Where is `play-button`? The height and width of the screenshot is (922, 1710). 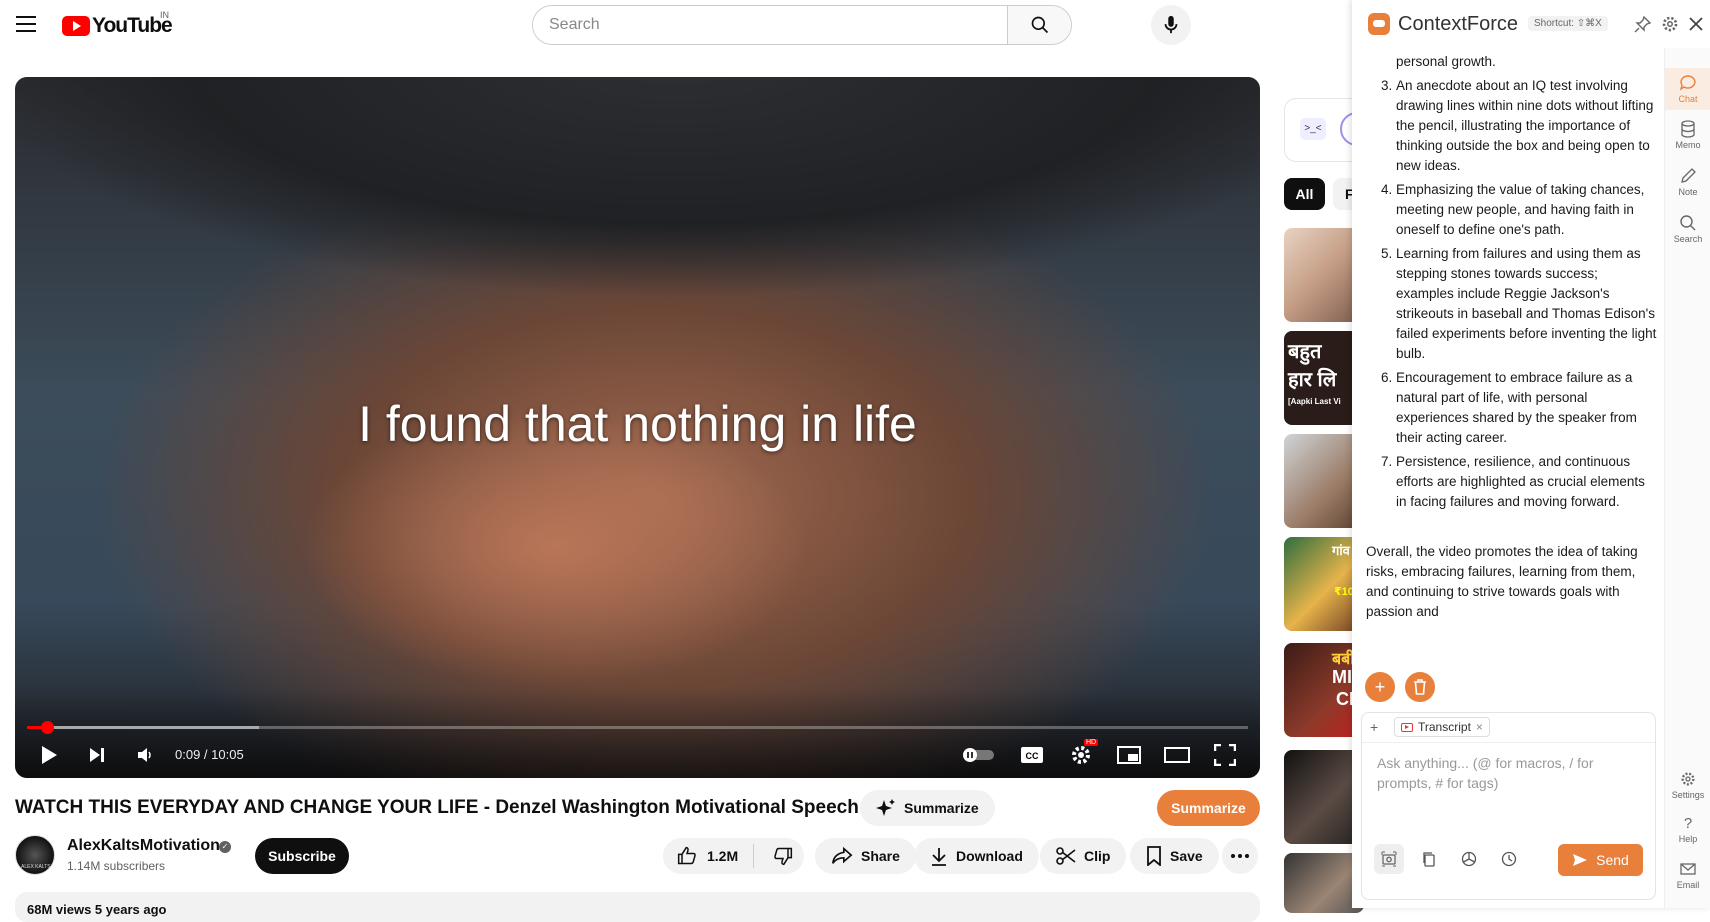 play-button is located at coordinates (49, 755).